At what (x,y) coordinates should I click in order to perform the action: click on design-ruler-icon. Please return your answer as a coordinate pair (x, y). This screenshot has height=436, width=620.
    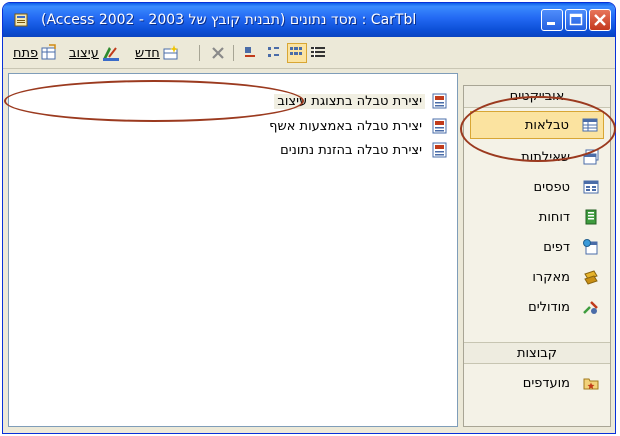
    Looking at the image, I should click on (110, 54).